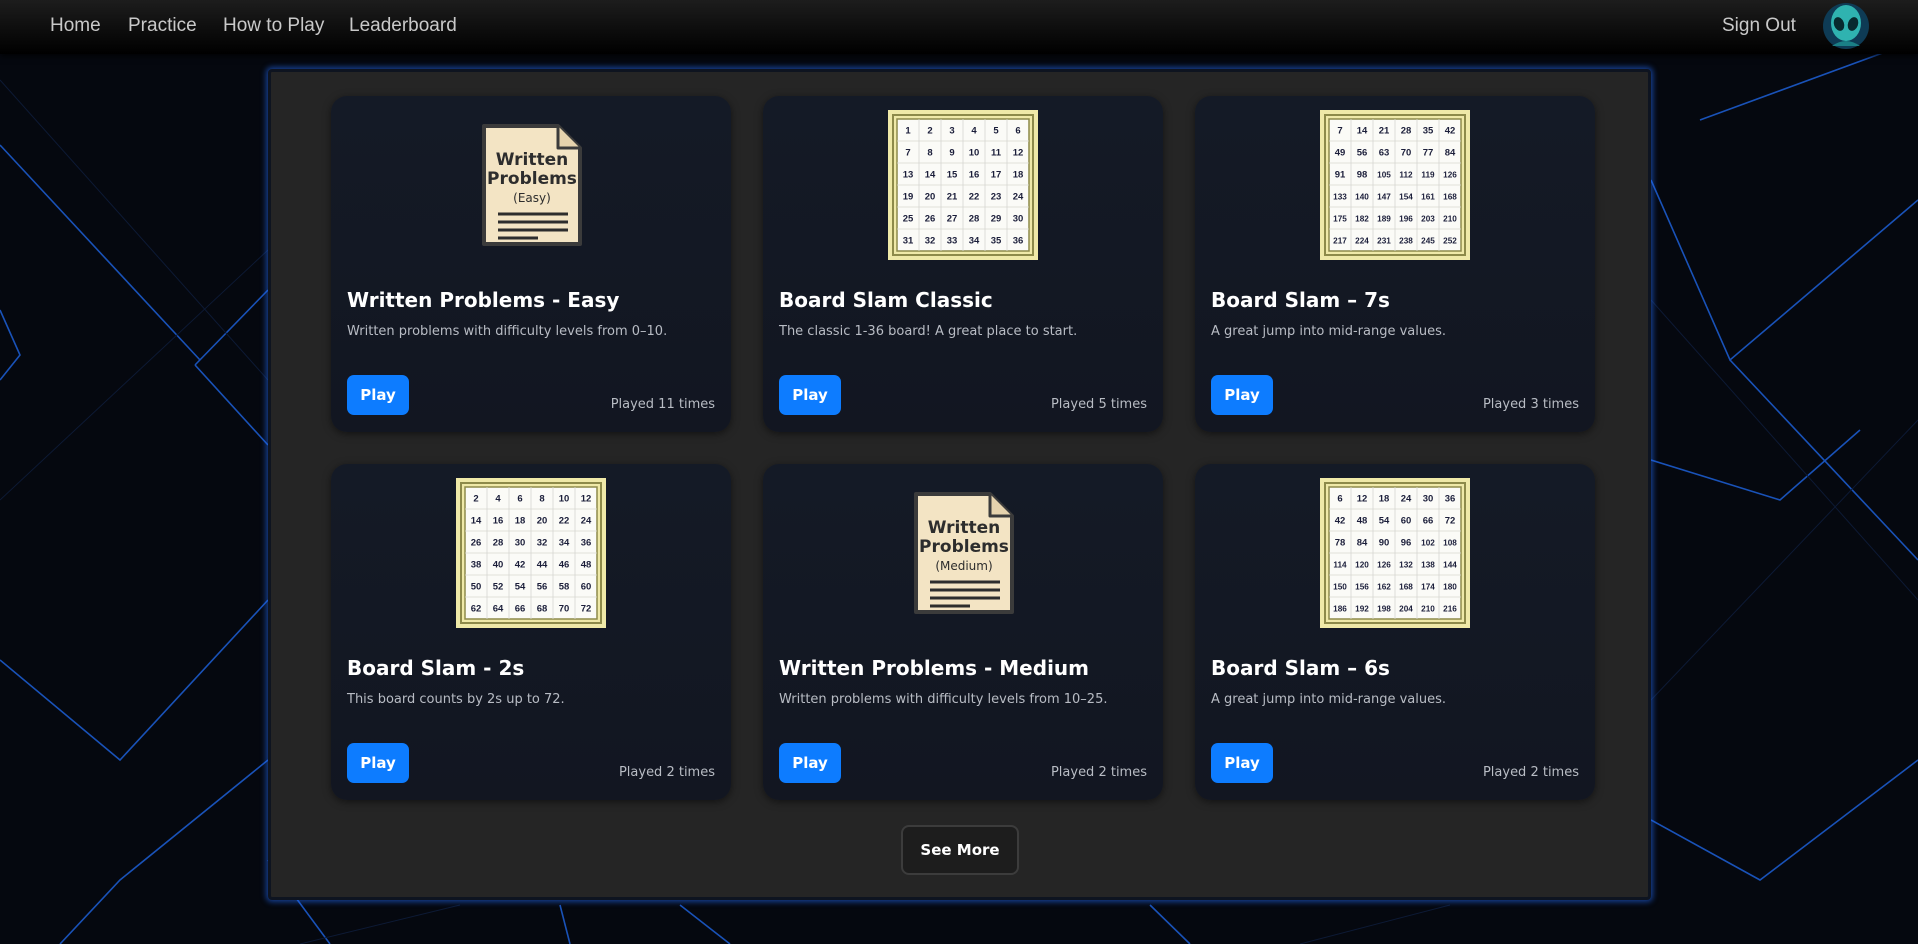  What do you see at coordinates (934, 668) in the screenshot?
I see `card-title: Written Problems - Medium` at bounding box center [934, 668].